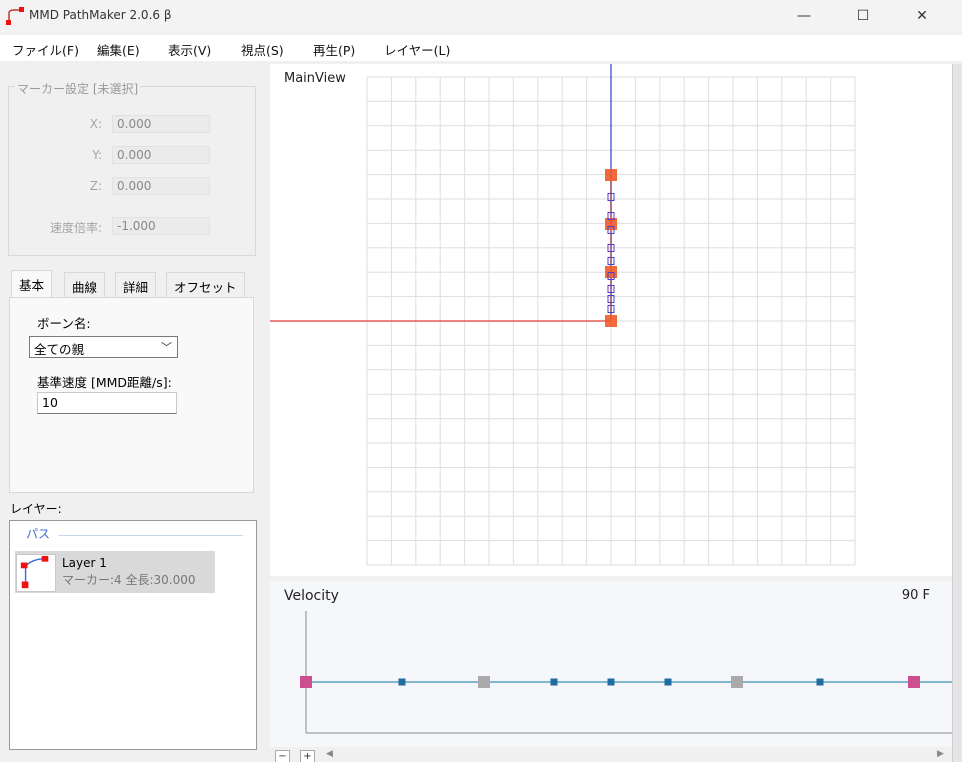 This screenshot has width=962, height=762. What do you see at coordinates (97, 155) in the screenshot?
I see `y-label: Y:` at bounding box center [97, 155].